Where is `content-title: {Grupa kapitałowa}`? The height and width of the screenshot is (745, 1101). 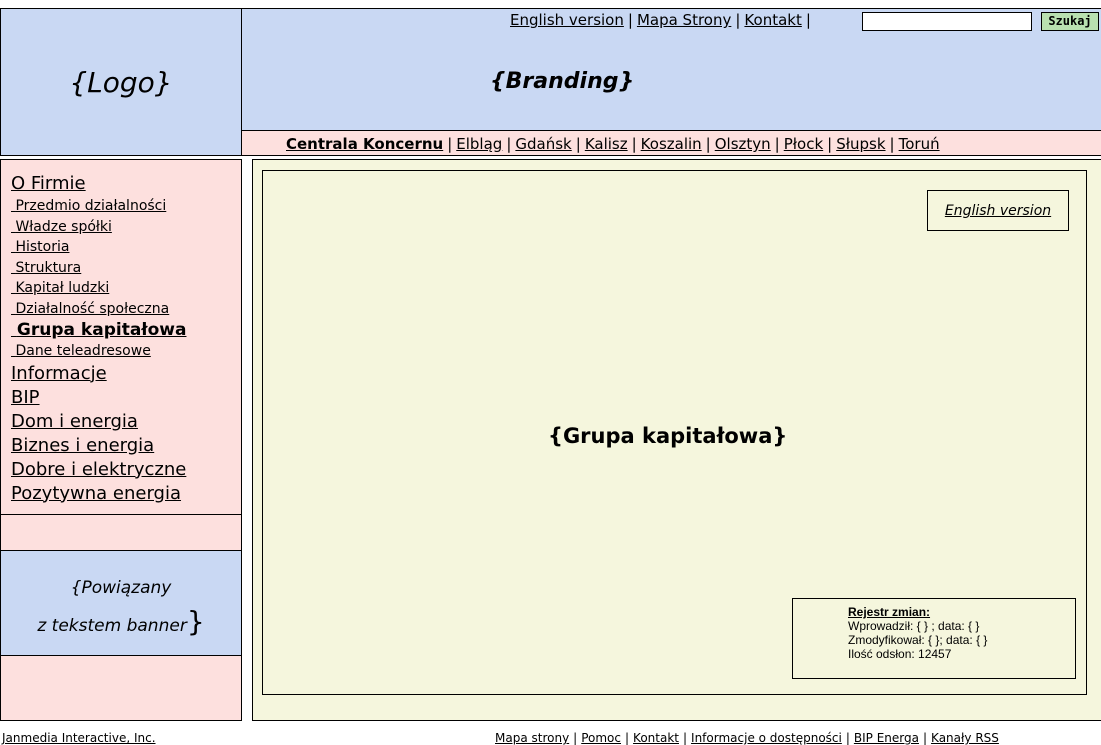
content-title: {Grupa kapitałowa} is located at coordinates (668, 436).